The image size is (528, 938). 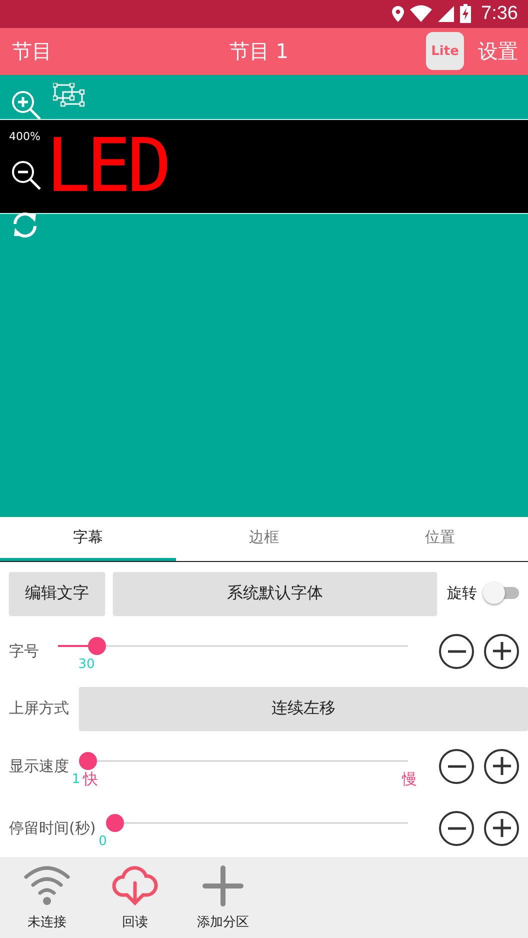 I want to click on zoom-in-icon, so click(x=26, y=104).